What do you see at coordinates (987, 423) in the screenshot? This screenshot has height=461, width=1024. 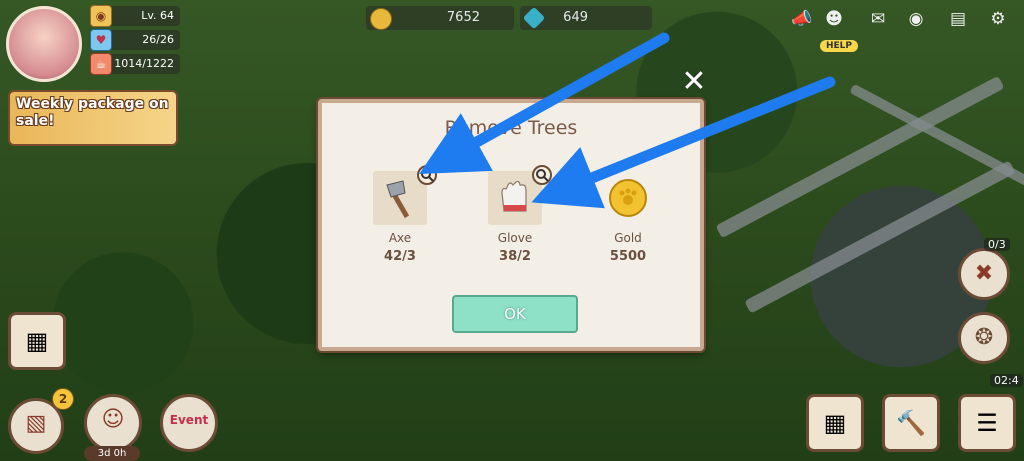 I see `quest-list-button: ☰` at bounding box center [987, 423].